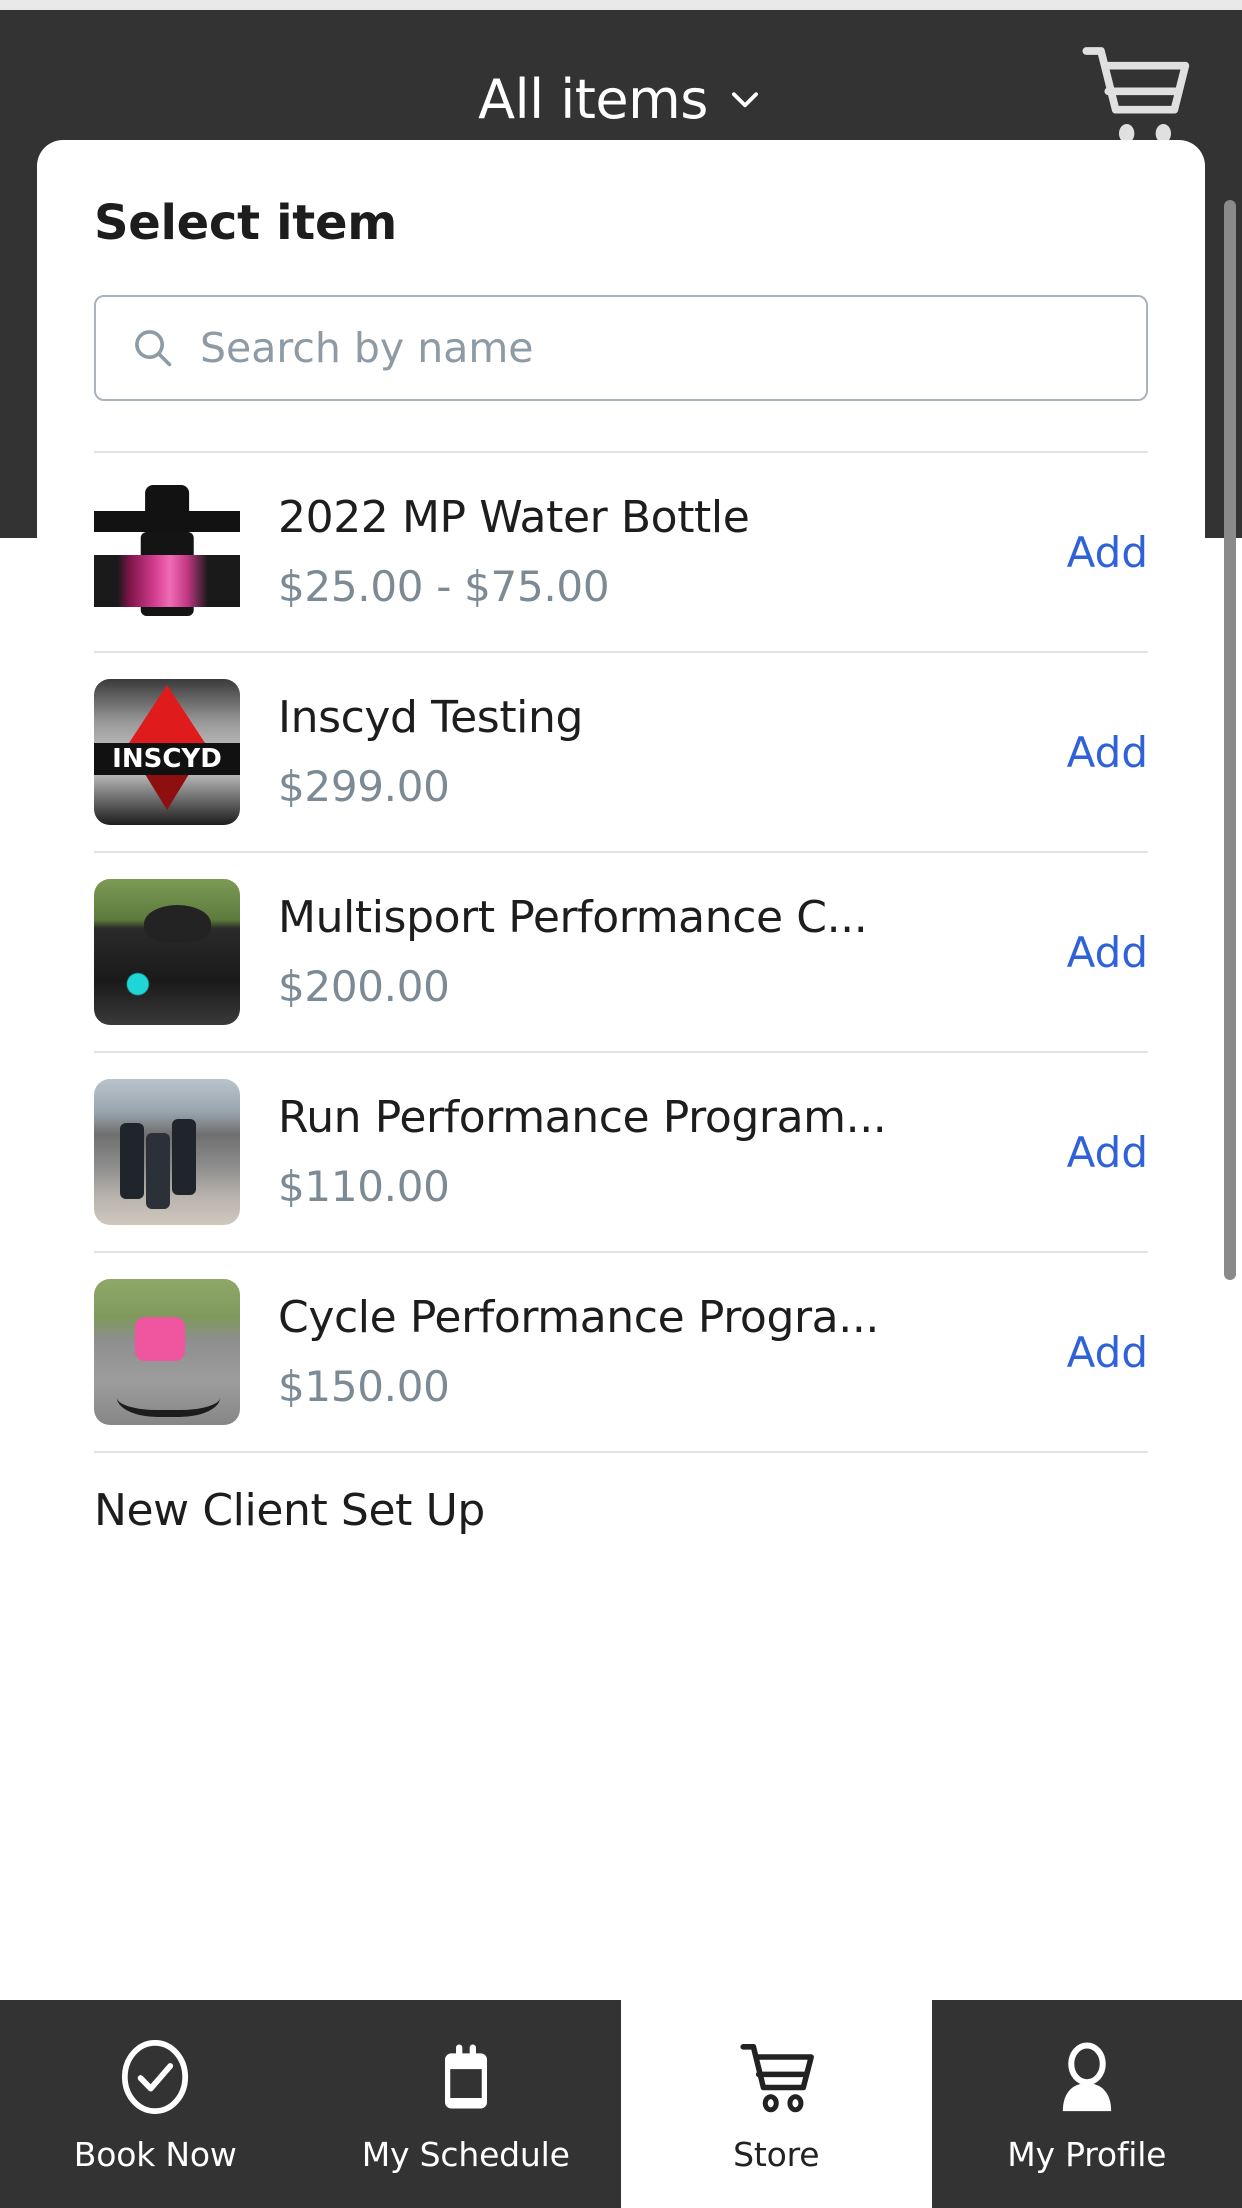 The image size is (1242, 2208). Describe the element at coordinates (167, 552) in the screenshot. I see `water-bottle-thumbnail` at that location.